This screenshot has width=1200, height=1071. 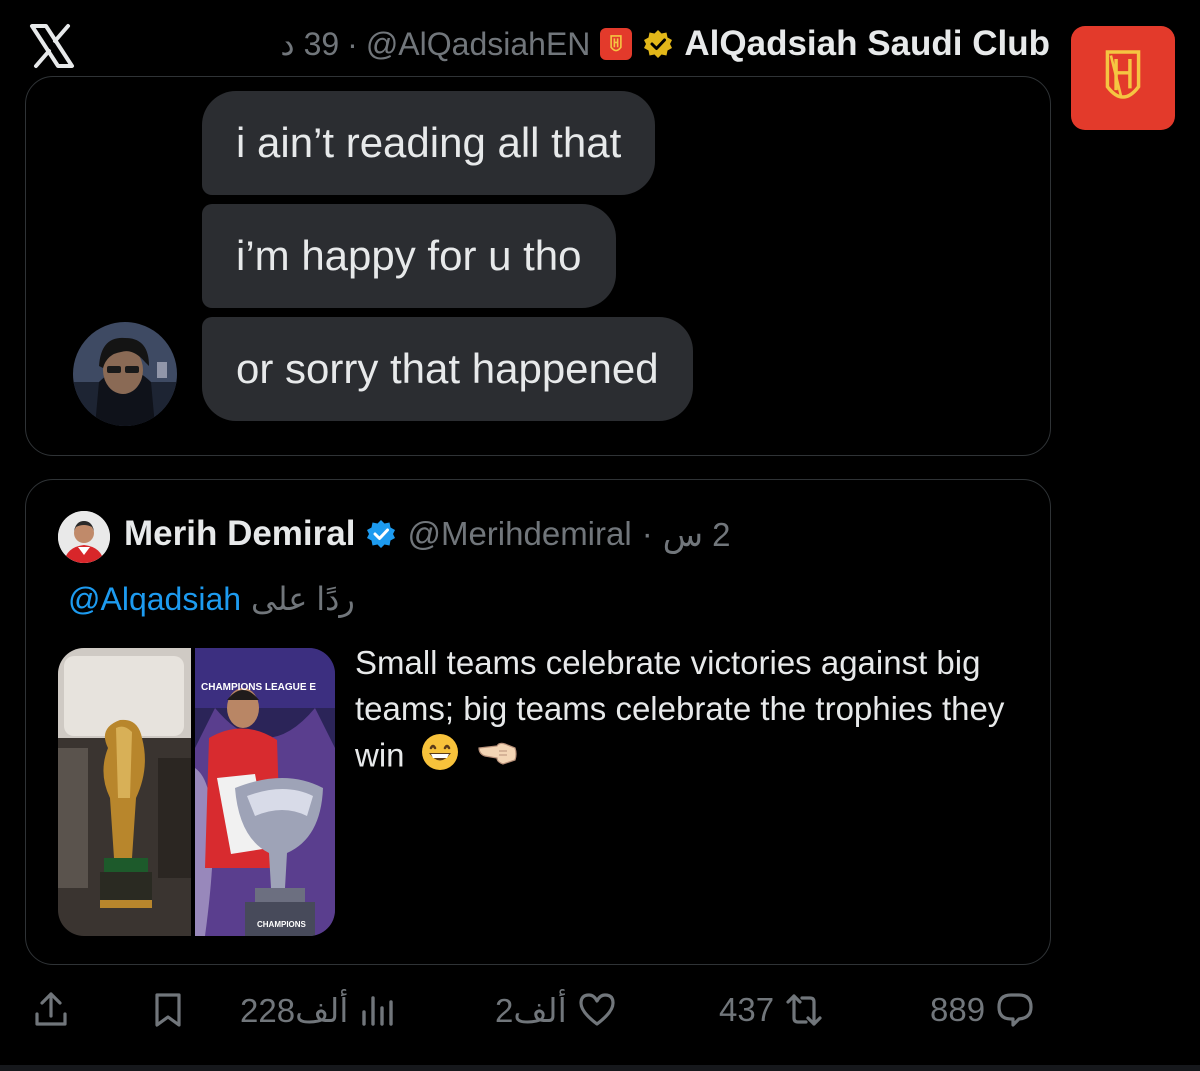 What do you see at coordinates (597, 1009) in the screenshot?
I see `heart-icon` at bounding box center [597, 1009].